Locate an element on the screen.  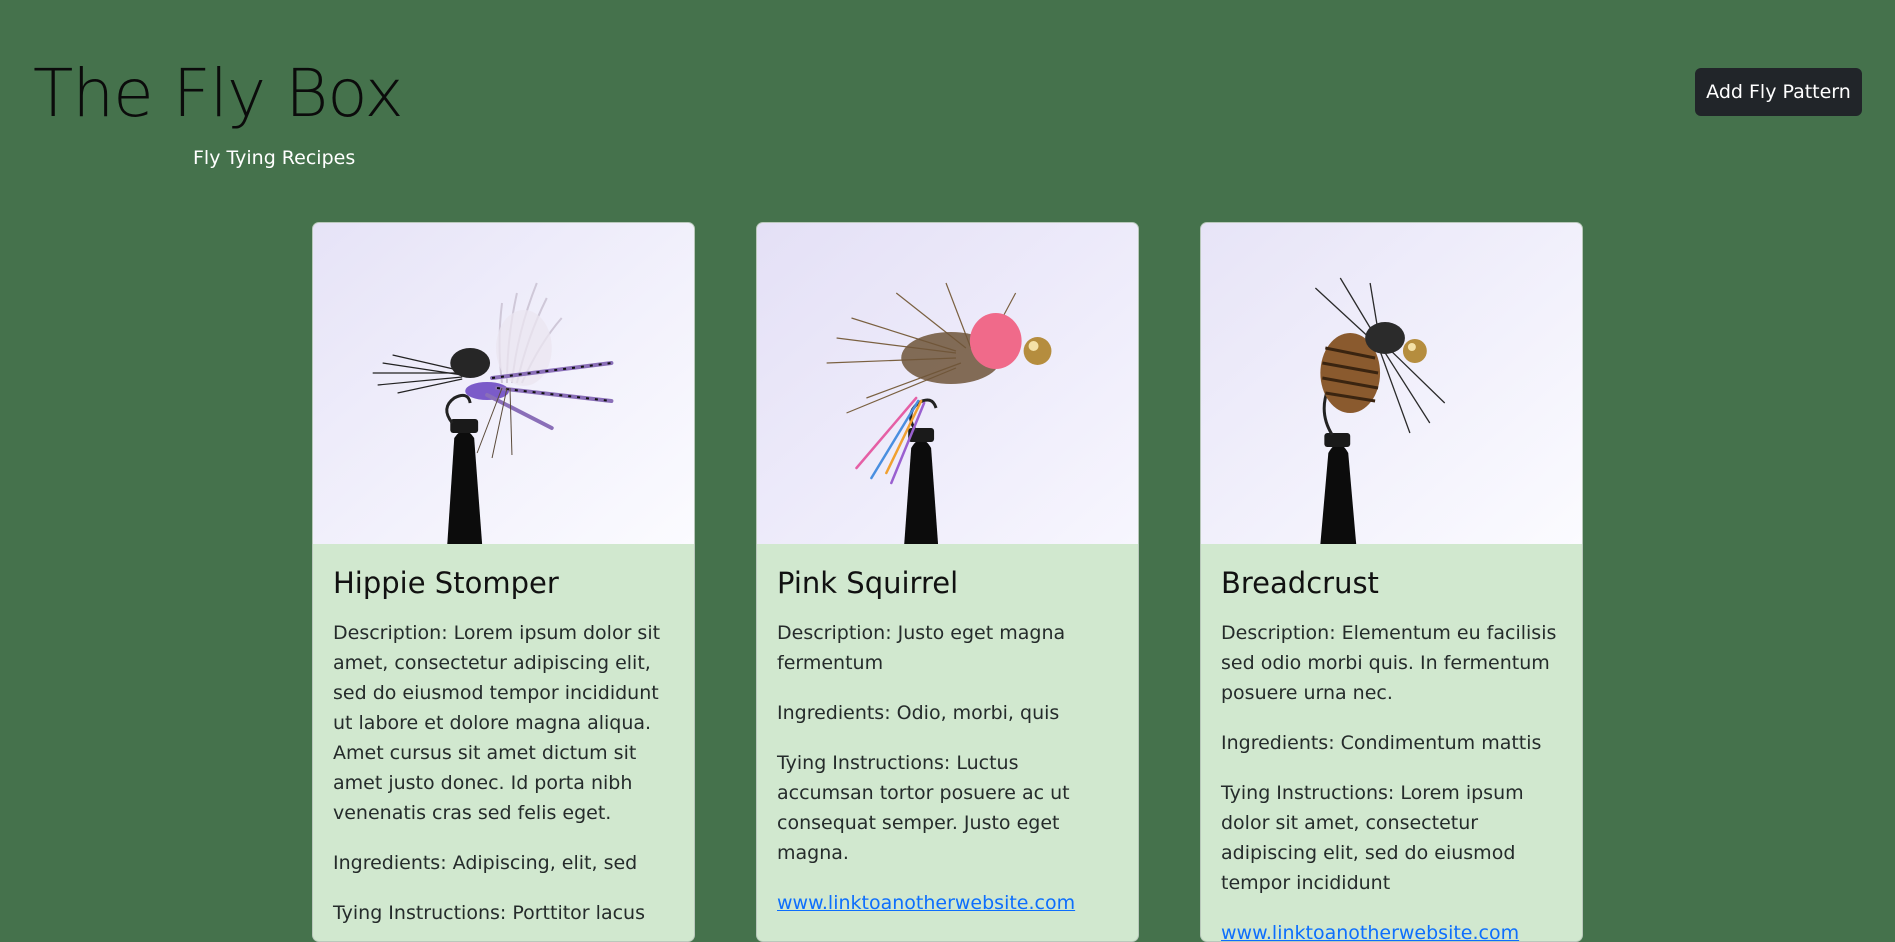
pink-squirrel-image is located at coordinates (947, 383).